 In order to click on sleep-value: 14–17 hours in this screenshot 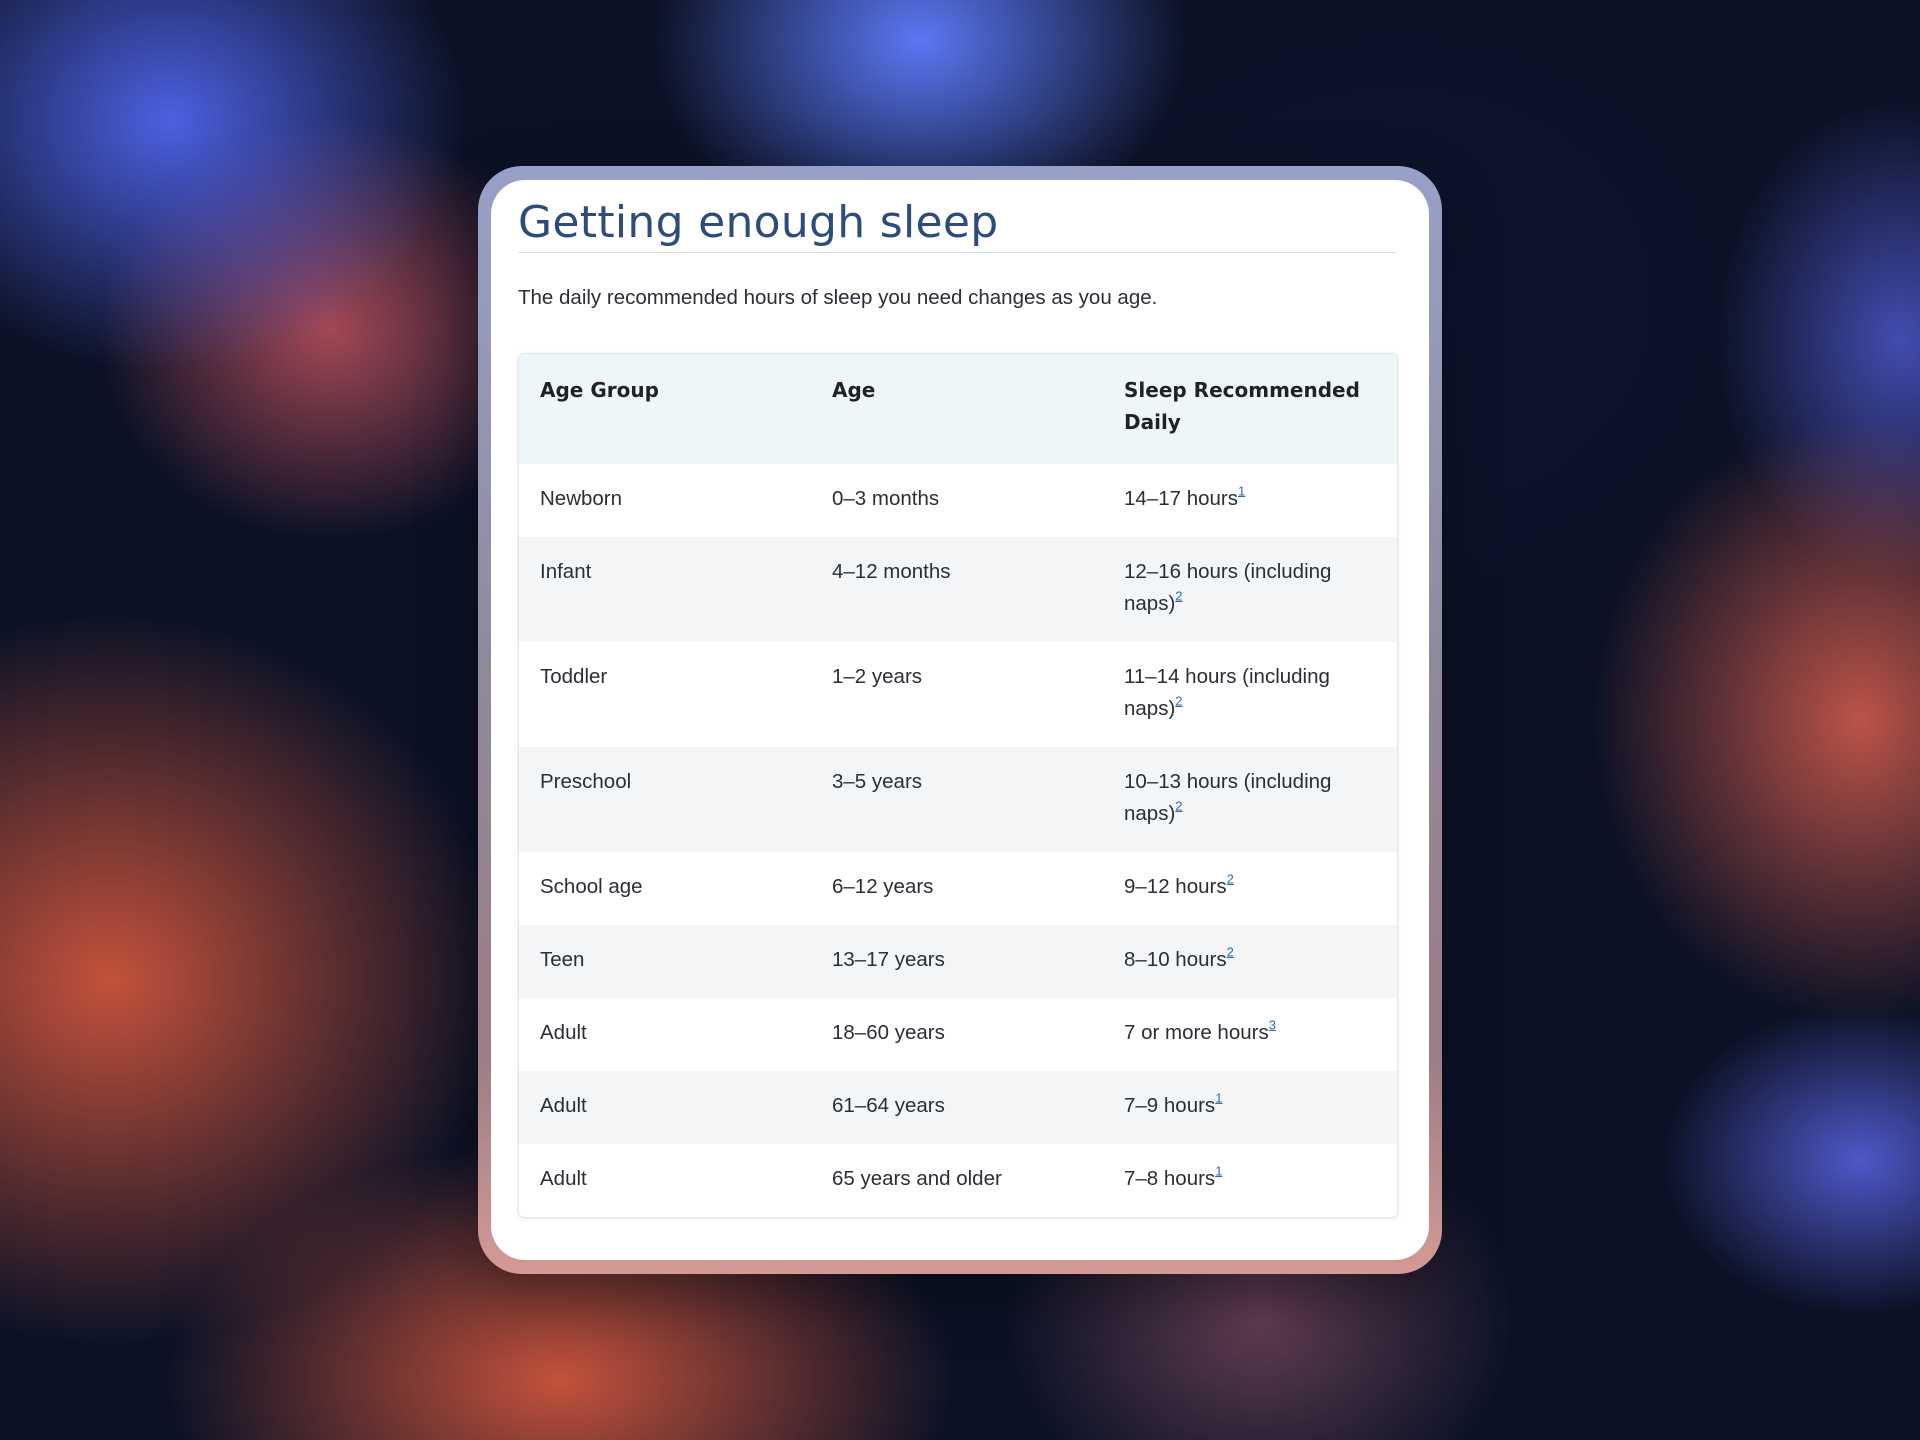, I will do `click(1181, 498)`.